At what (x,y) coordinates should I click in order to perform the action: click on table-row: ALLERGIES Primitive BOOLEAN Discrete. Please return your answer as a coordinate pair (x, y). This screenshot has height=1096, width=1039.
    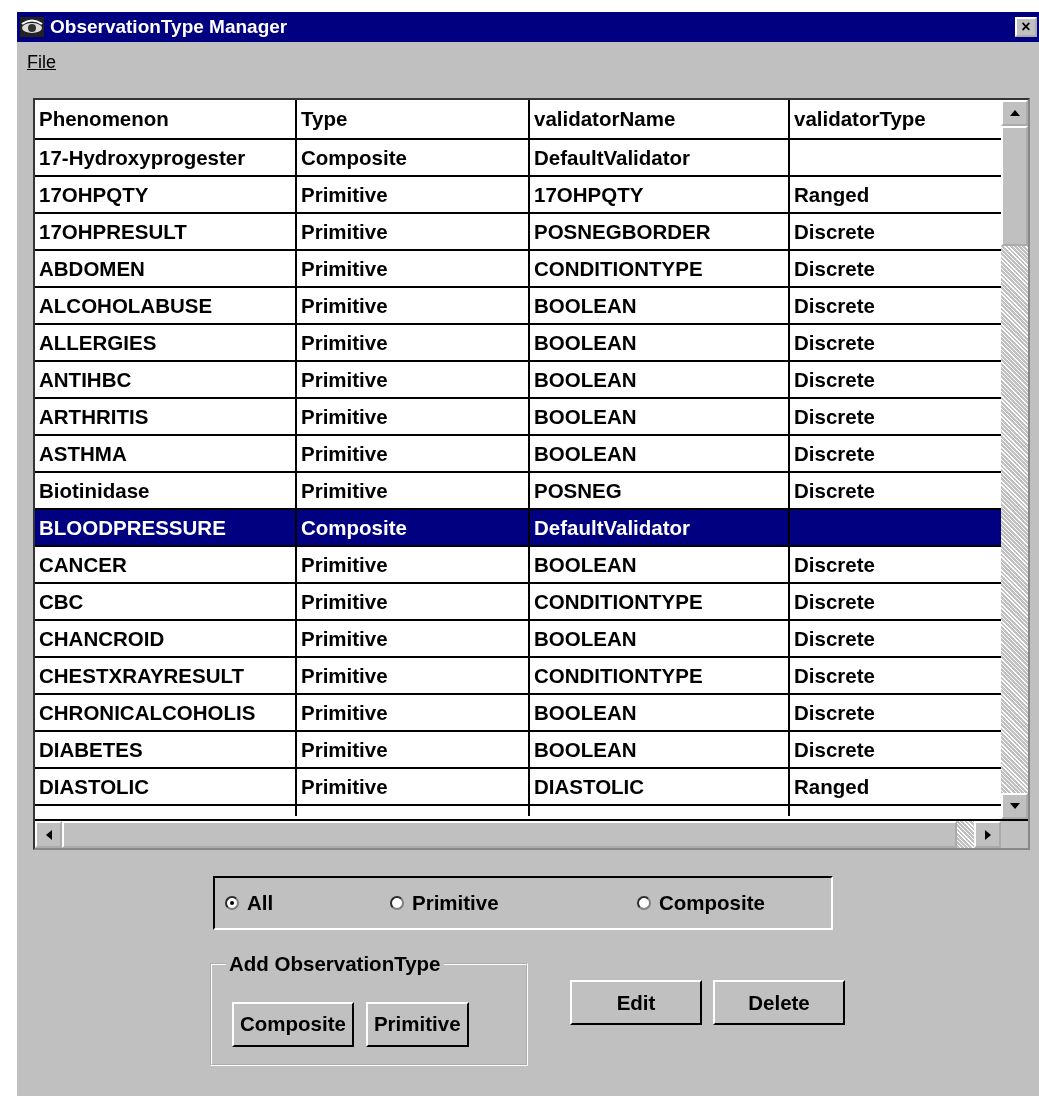
    Looking at the image, I should click on (518, 343).